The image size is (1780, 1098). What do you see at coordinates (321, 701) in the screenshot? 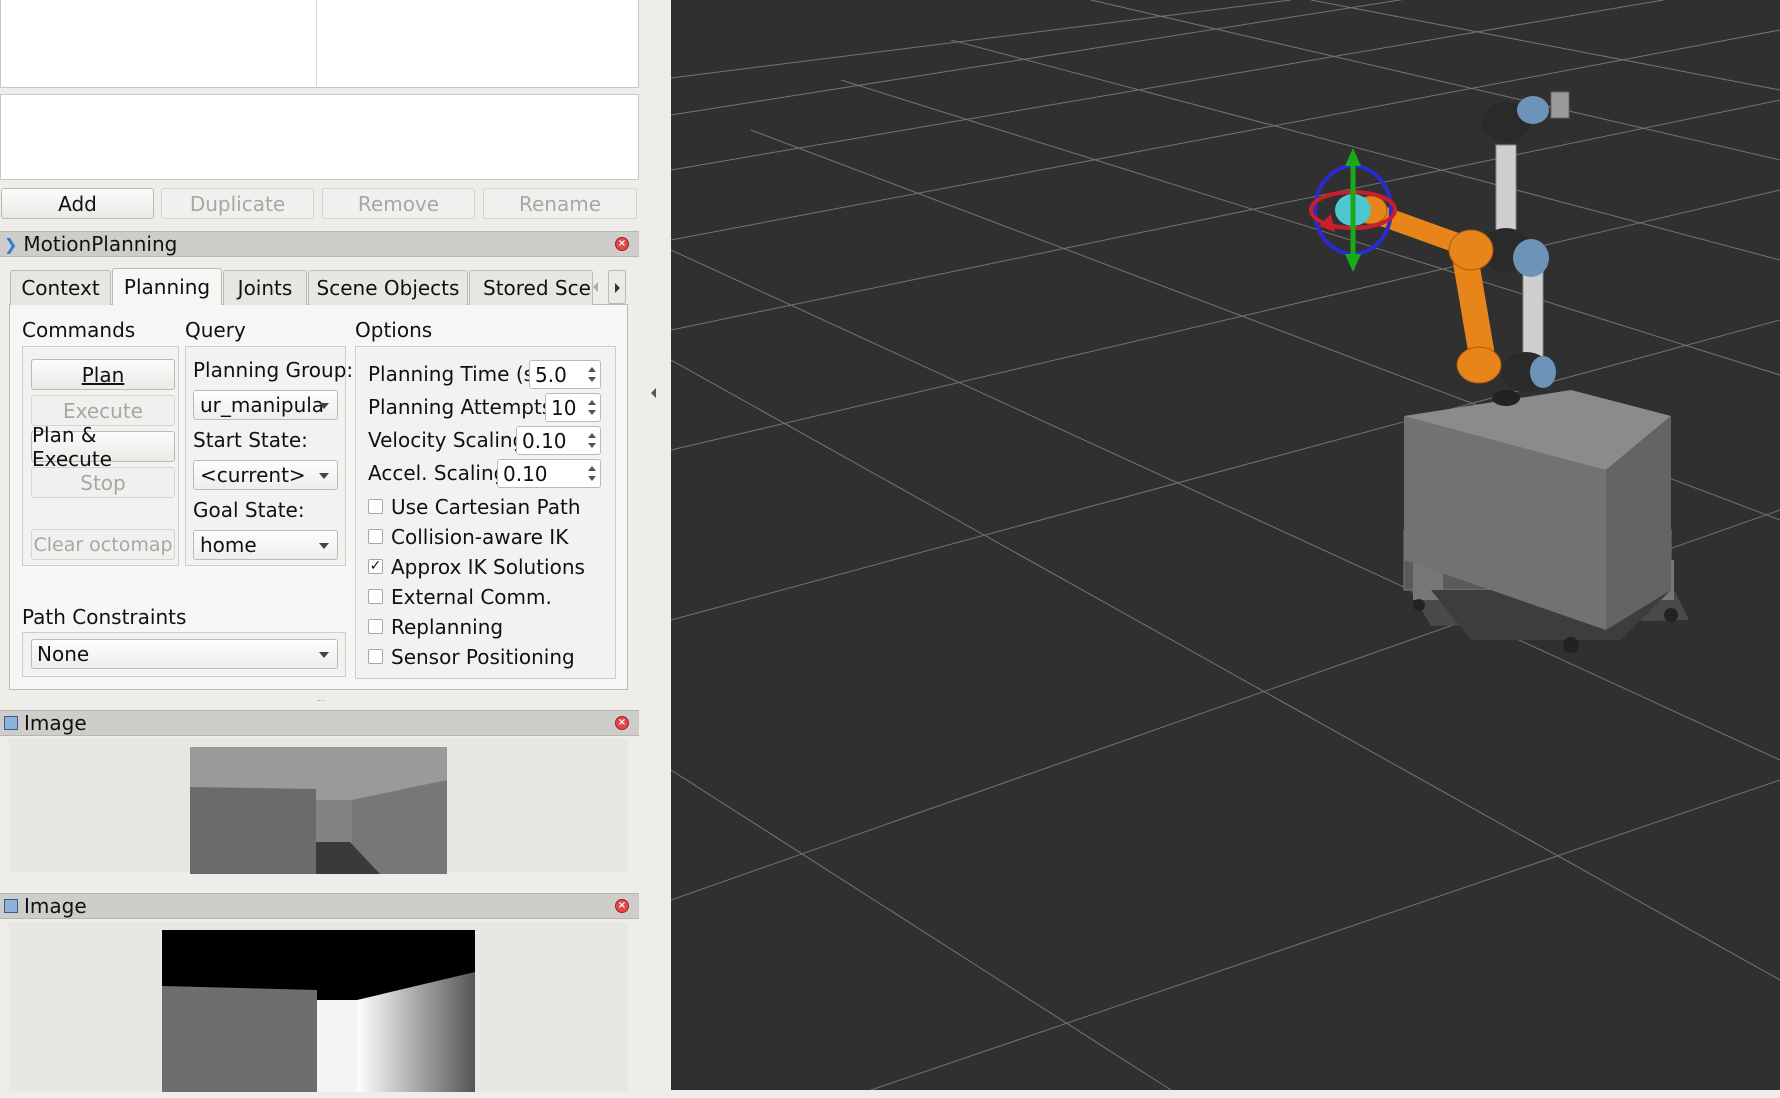
I see `panel-splitter` at bounding box center [321, 701].